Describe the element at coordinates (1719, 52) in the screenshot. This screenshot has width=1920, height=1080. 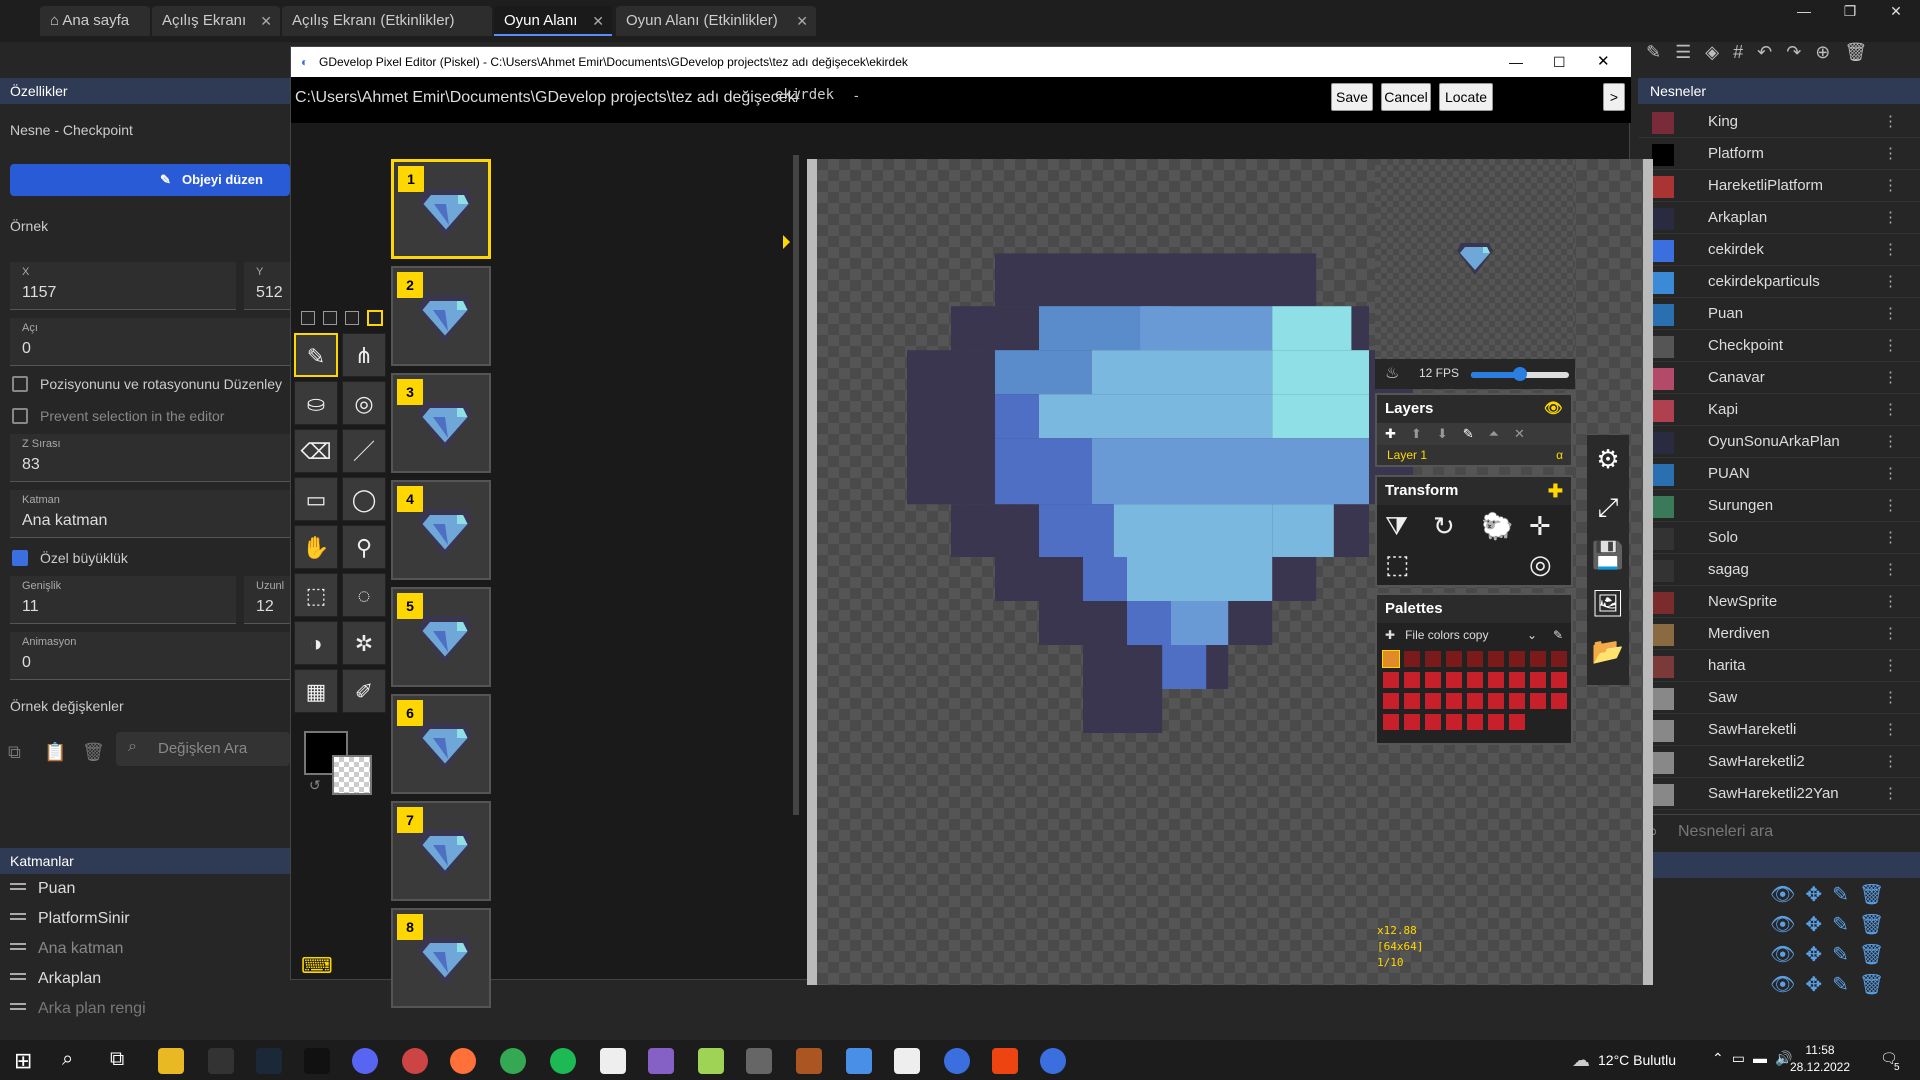
I see `layers-icon: ◈` at that location.